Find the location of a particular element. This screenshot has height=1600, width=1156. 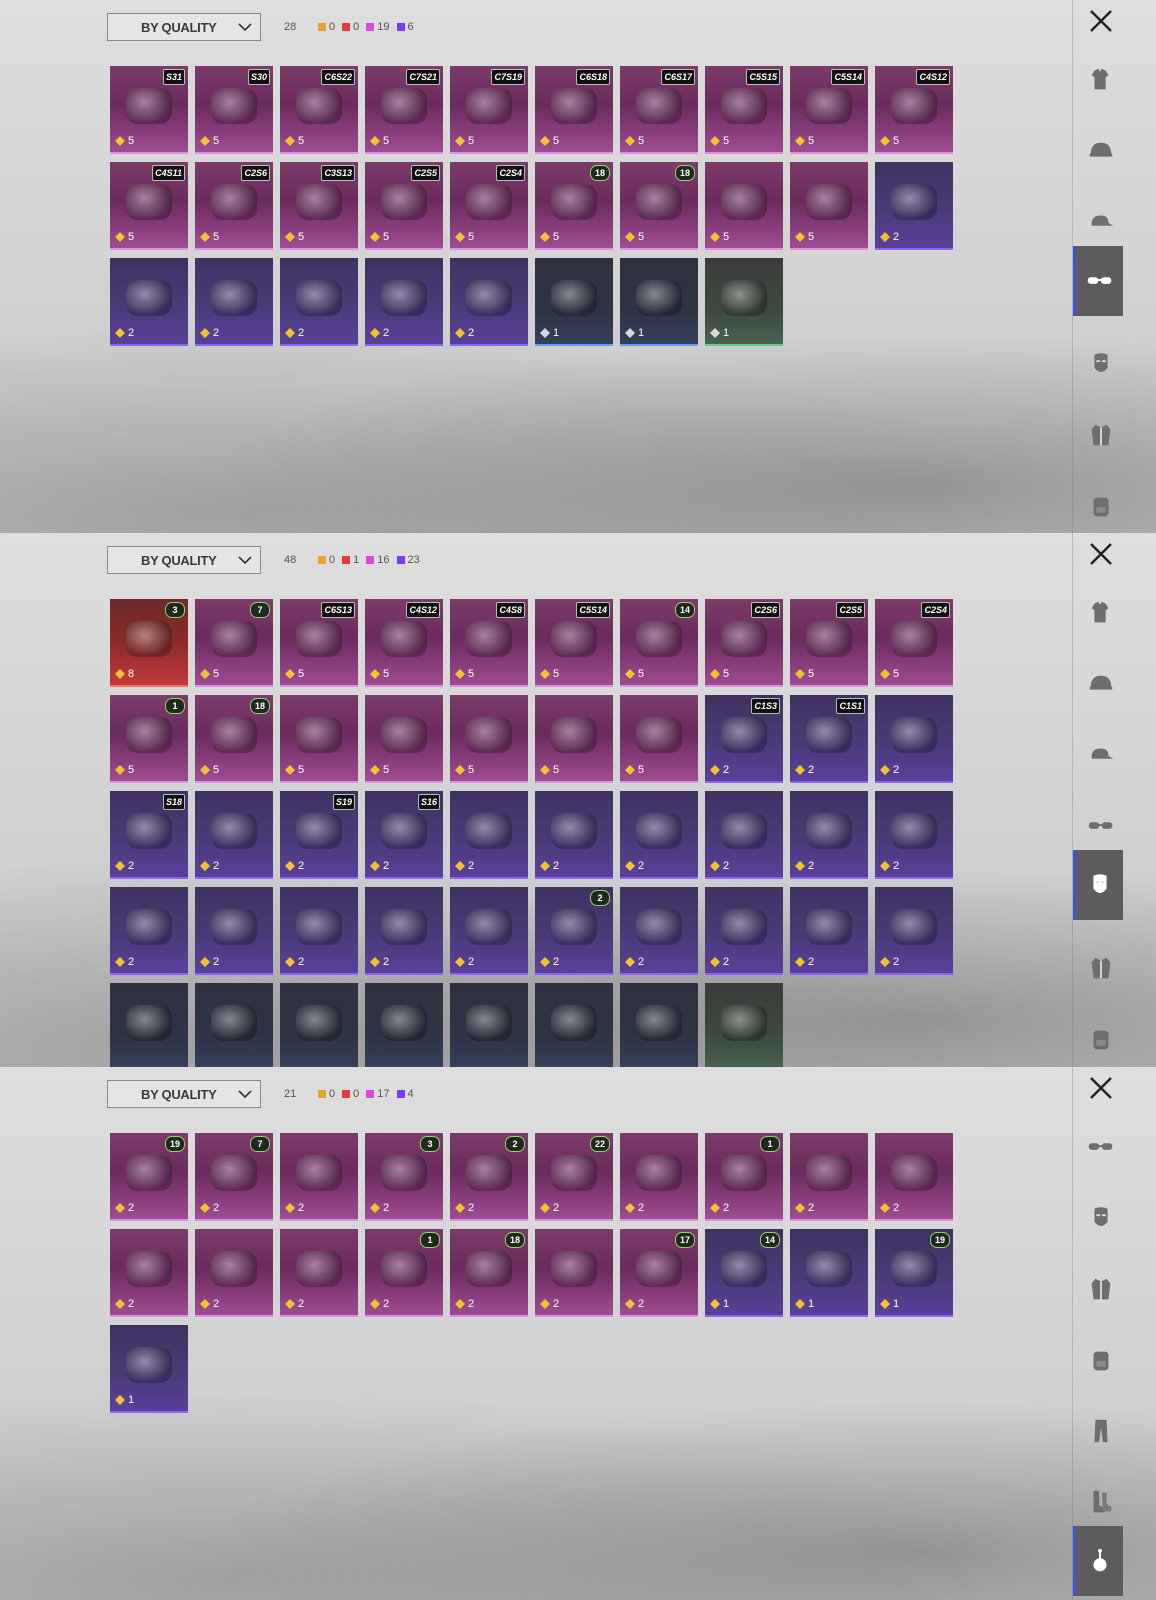

item-tile: C6S17 5 is located at coordinates (659, 110).